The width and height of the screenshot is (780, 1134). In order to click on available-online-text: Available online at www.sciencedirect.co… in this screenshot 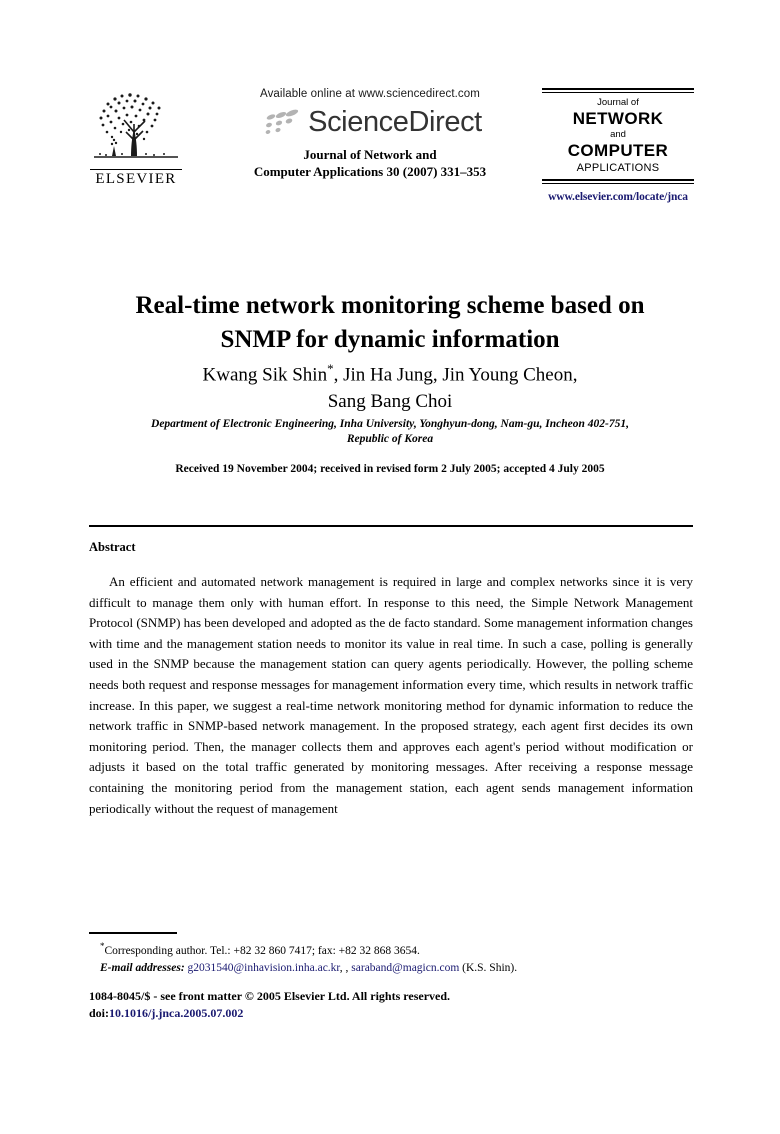, I will do `click(370, 94)`.